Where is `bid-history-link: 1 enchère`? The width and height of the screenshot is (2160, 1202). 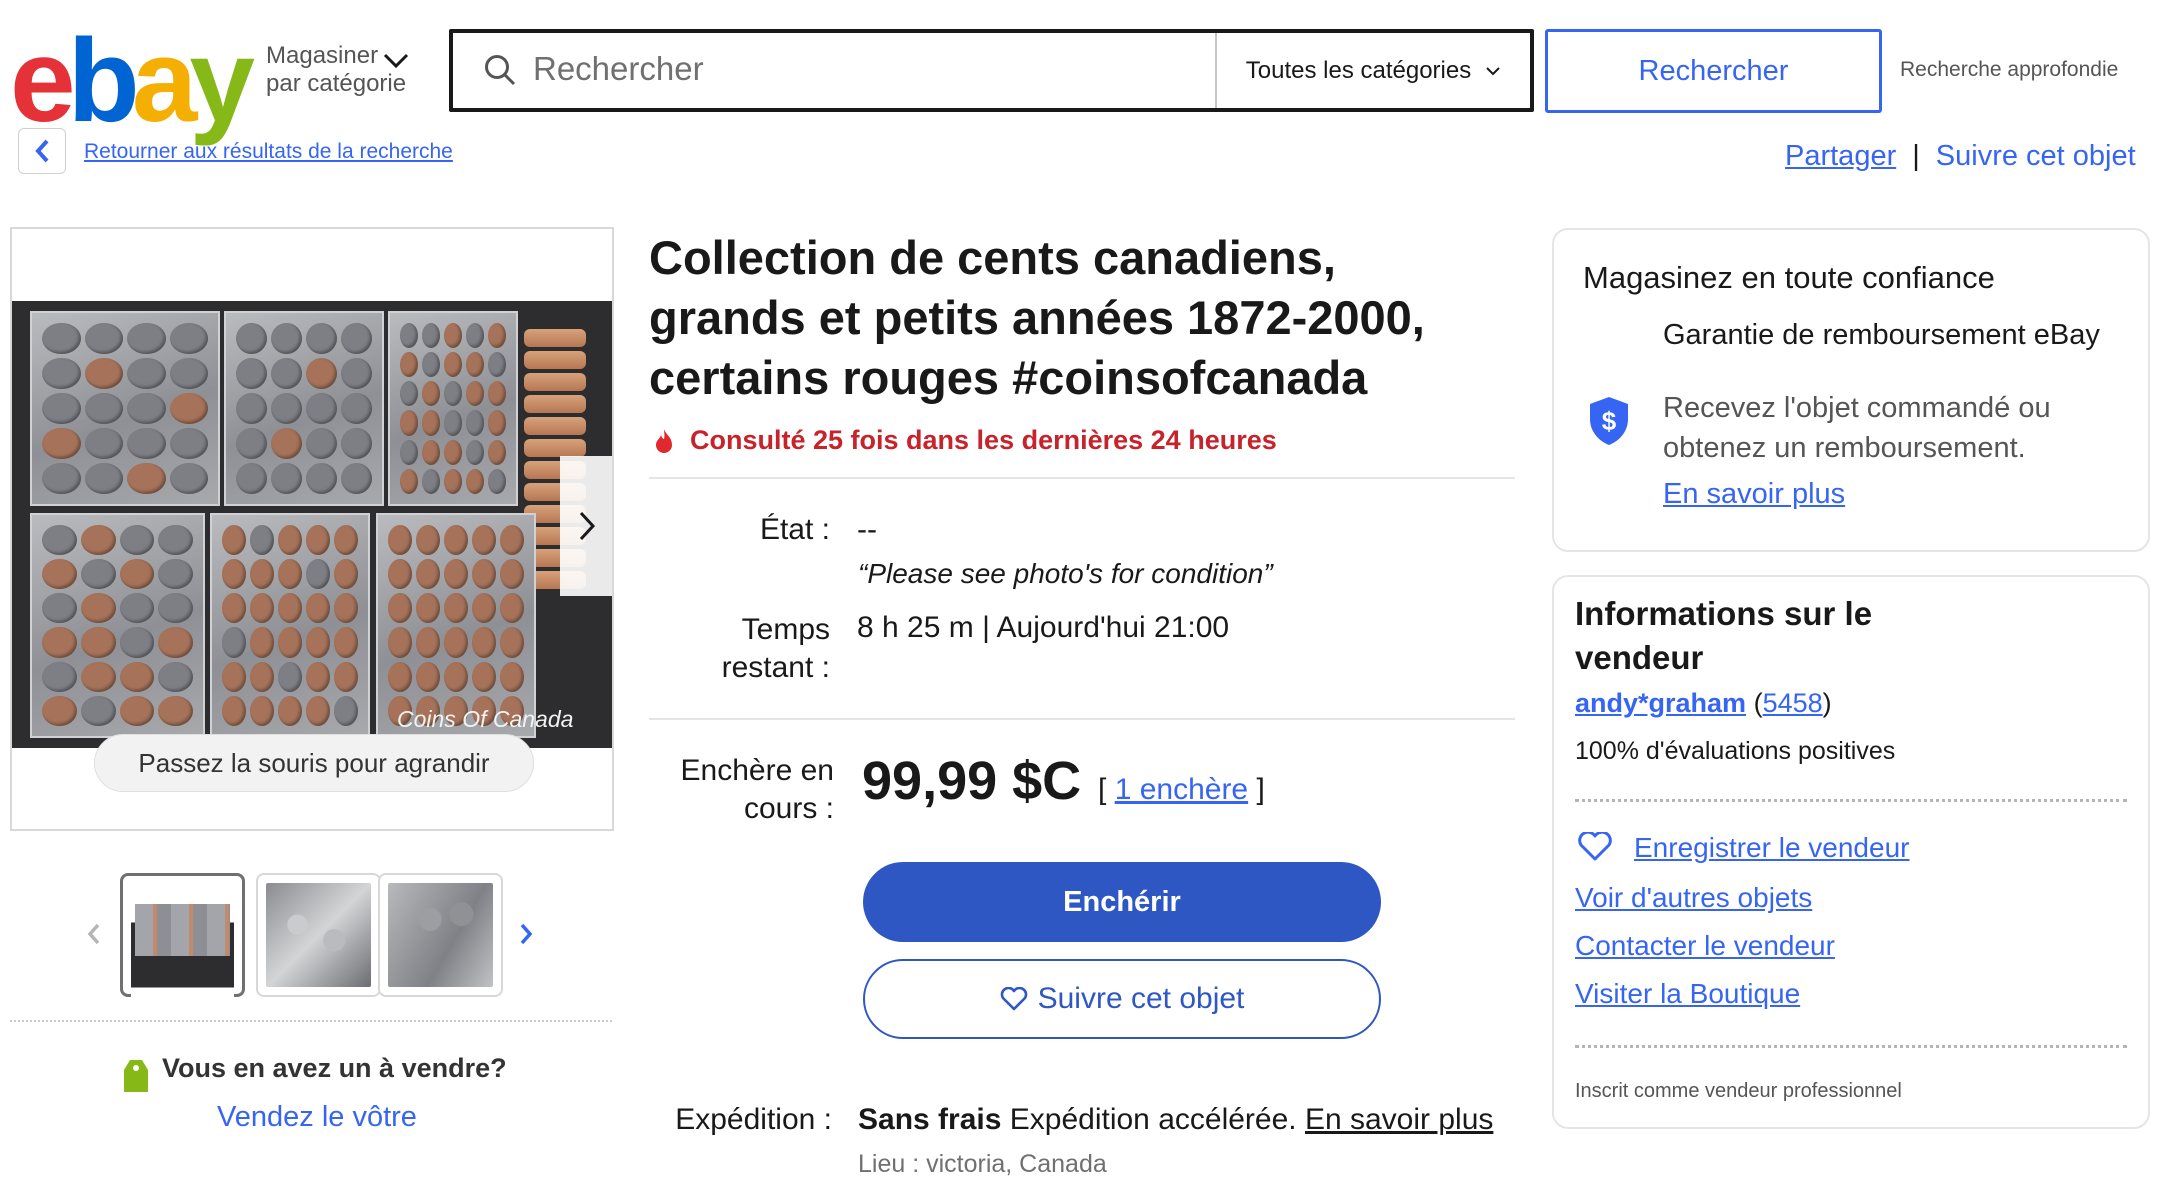 bid-history-link: 1 enchère is located at coordinates (1181, 789).